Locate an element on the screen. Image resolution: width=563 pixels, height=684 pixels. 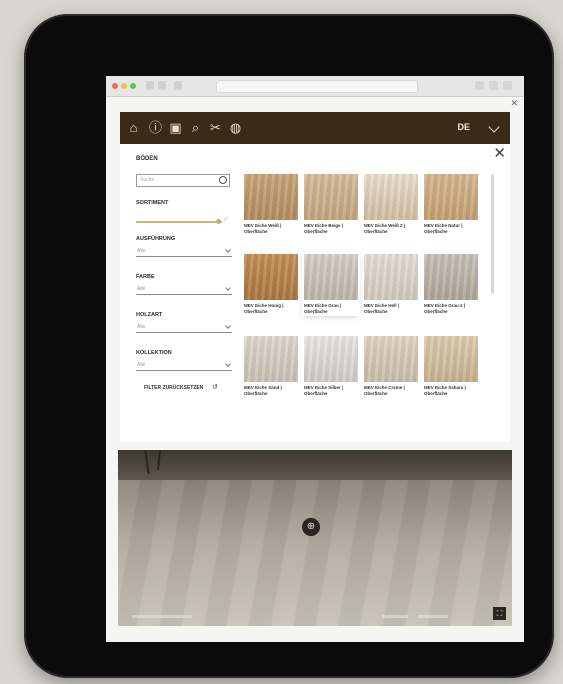
calendar-icon: ▣ is located at coordinates (175, 127).